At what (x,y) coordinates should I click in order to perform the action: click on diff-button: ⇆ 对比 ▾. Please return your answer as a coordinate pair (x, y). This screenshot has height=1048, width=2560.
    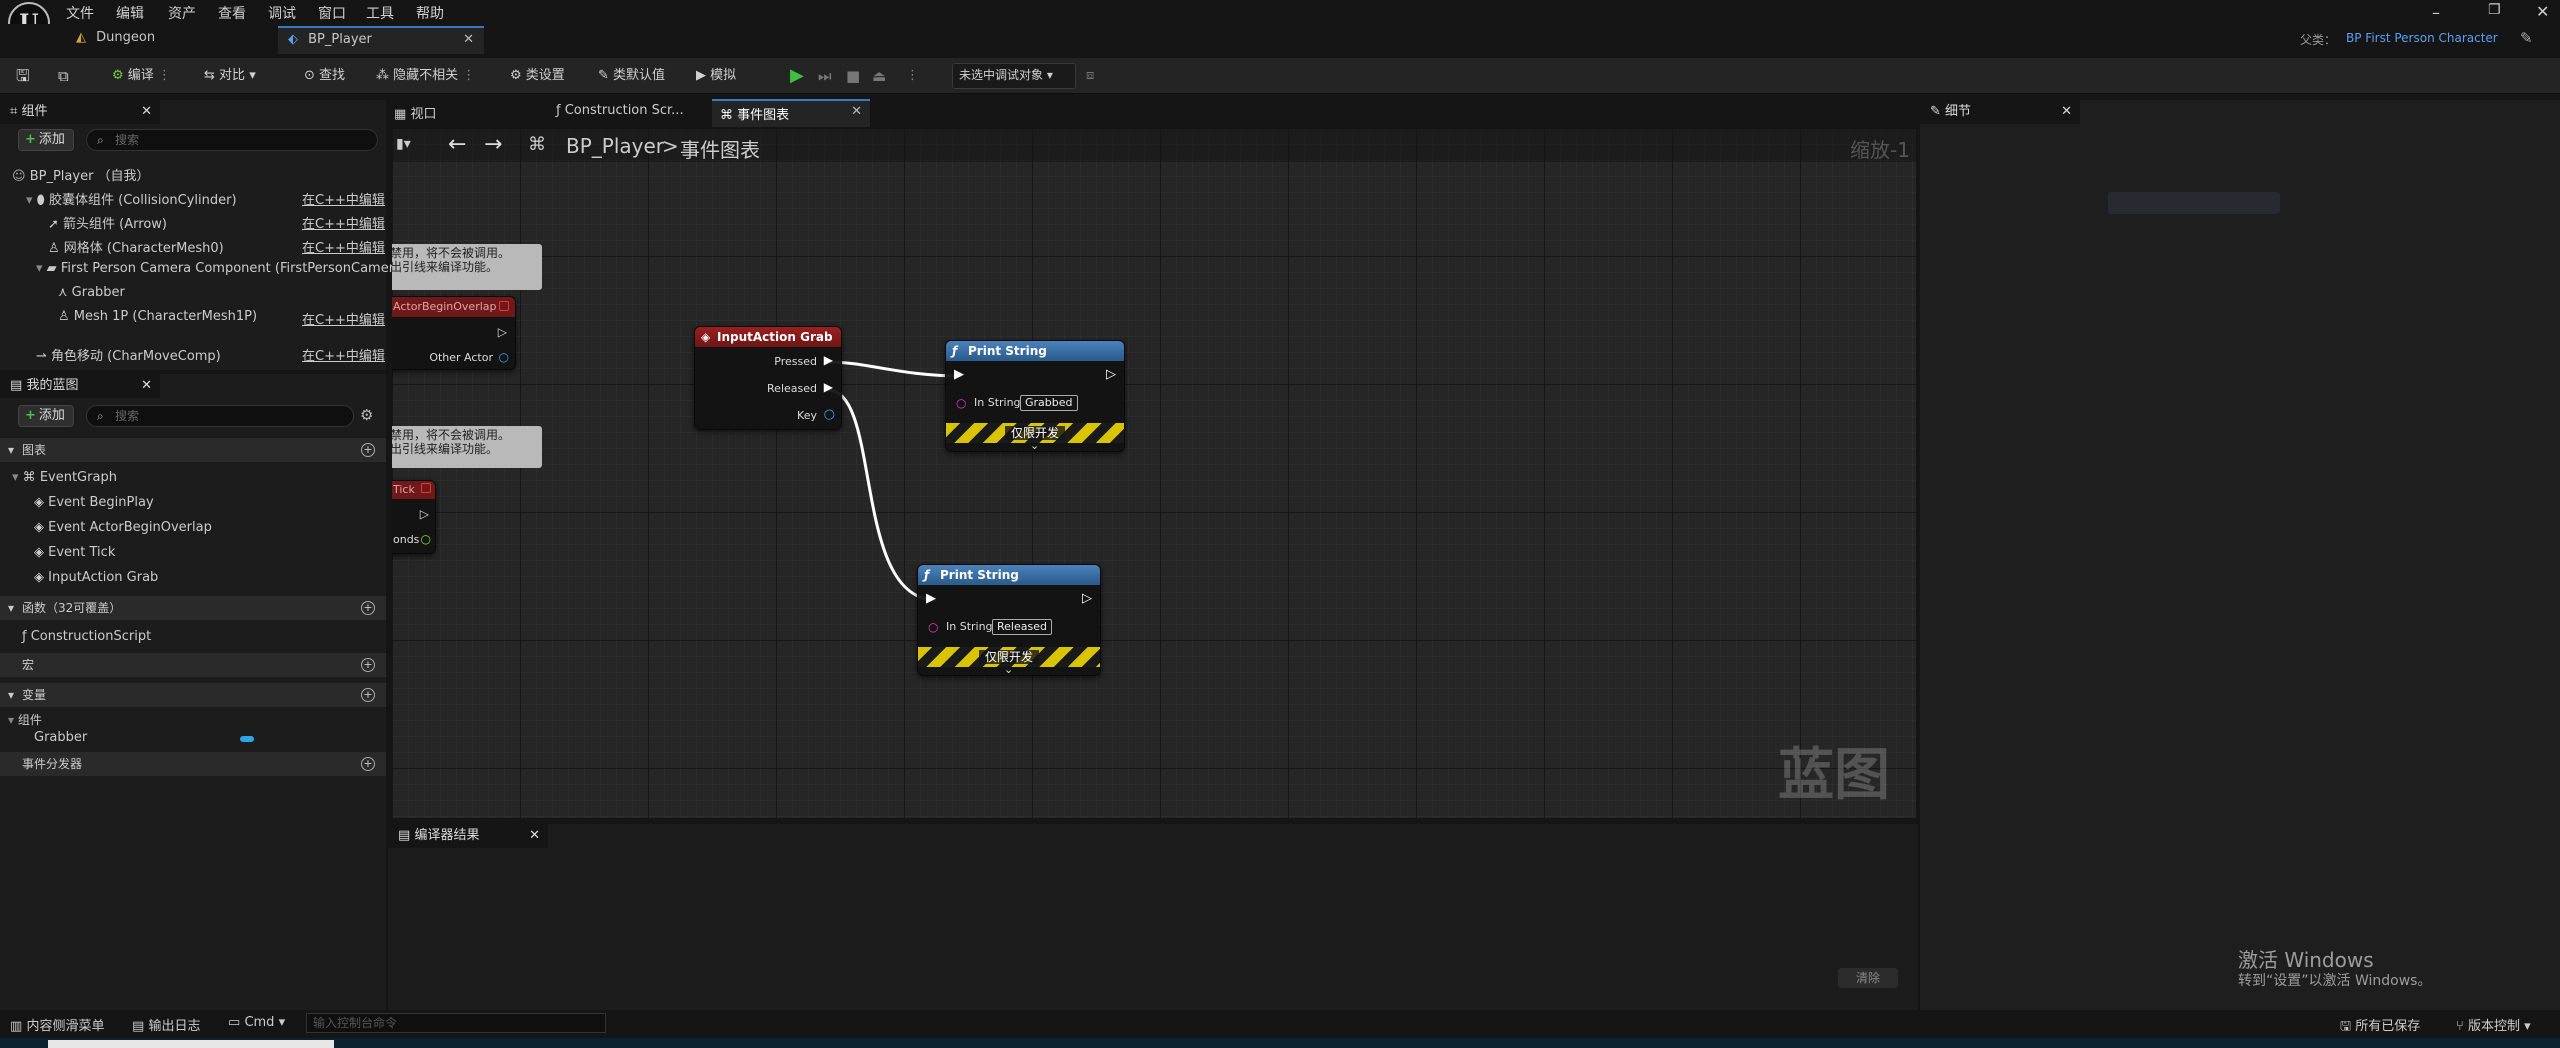
    Looking at the image, I should click on (230, 76).